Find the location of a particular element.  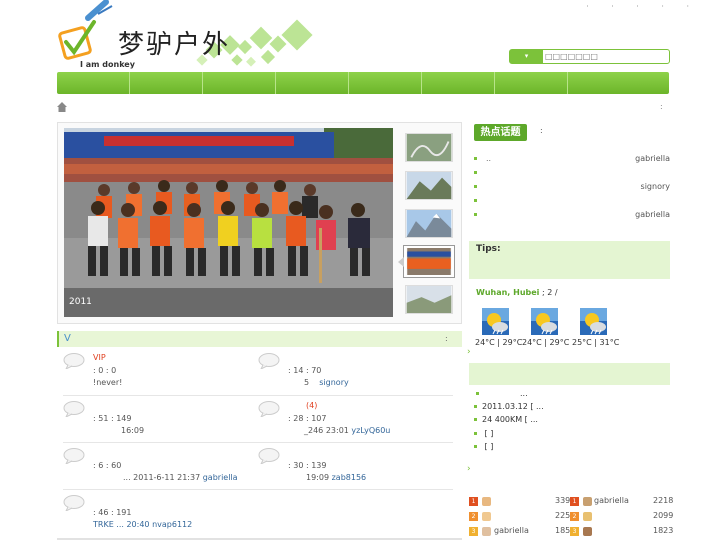

forum-item-meta: TRKE ... 20:40 is located at coordinates (121, 524).